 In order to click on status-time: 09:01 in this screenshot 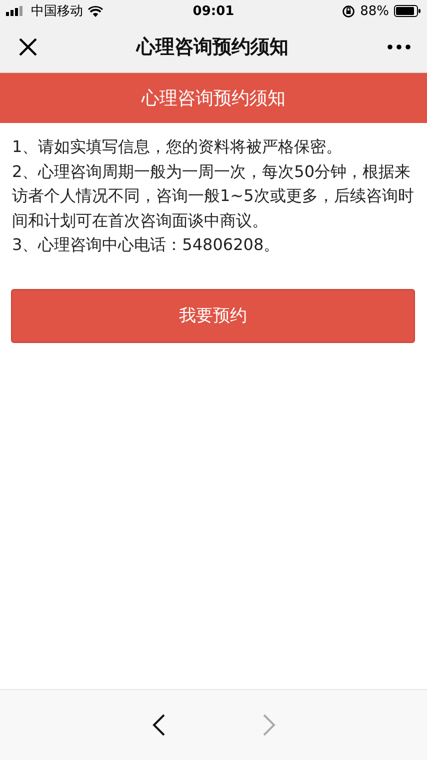, I will do `click(213, 11)`.